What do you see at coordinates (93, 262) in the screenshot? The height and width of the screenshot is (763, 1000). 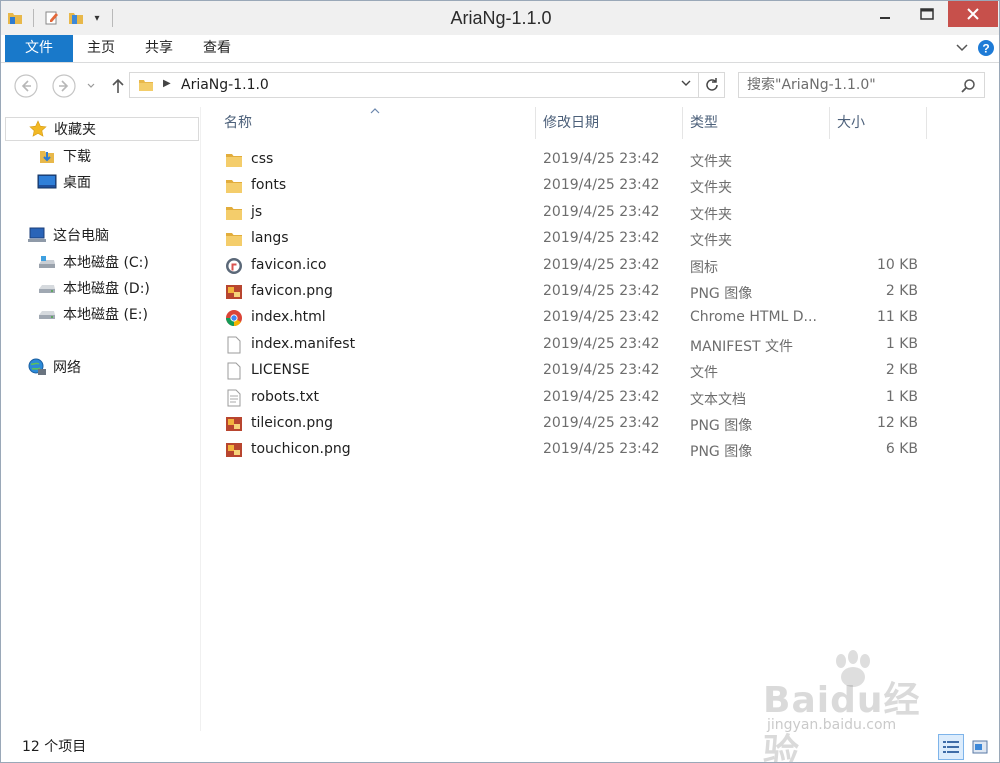 I see `nav-item-drive-c: 本地磁盘 (C:)` at bounding box center [93, 262].